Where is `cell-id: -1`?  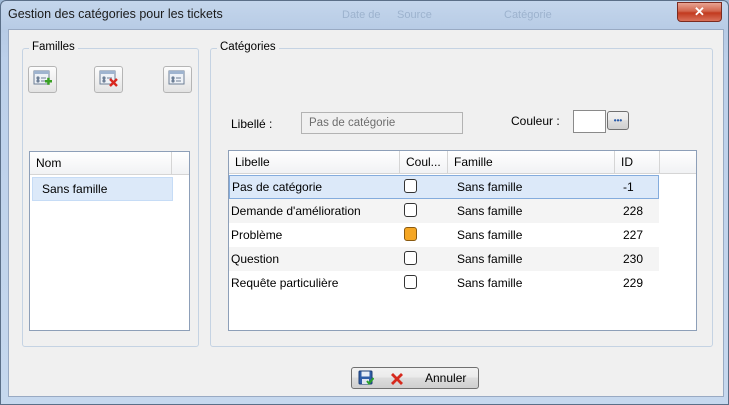
cell-id: -1 is located at coordinates (628, 187).